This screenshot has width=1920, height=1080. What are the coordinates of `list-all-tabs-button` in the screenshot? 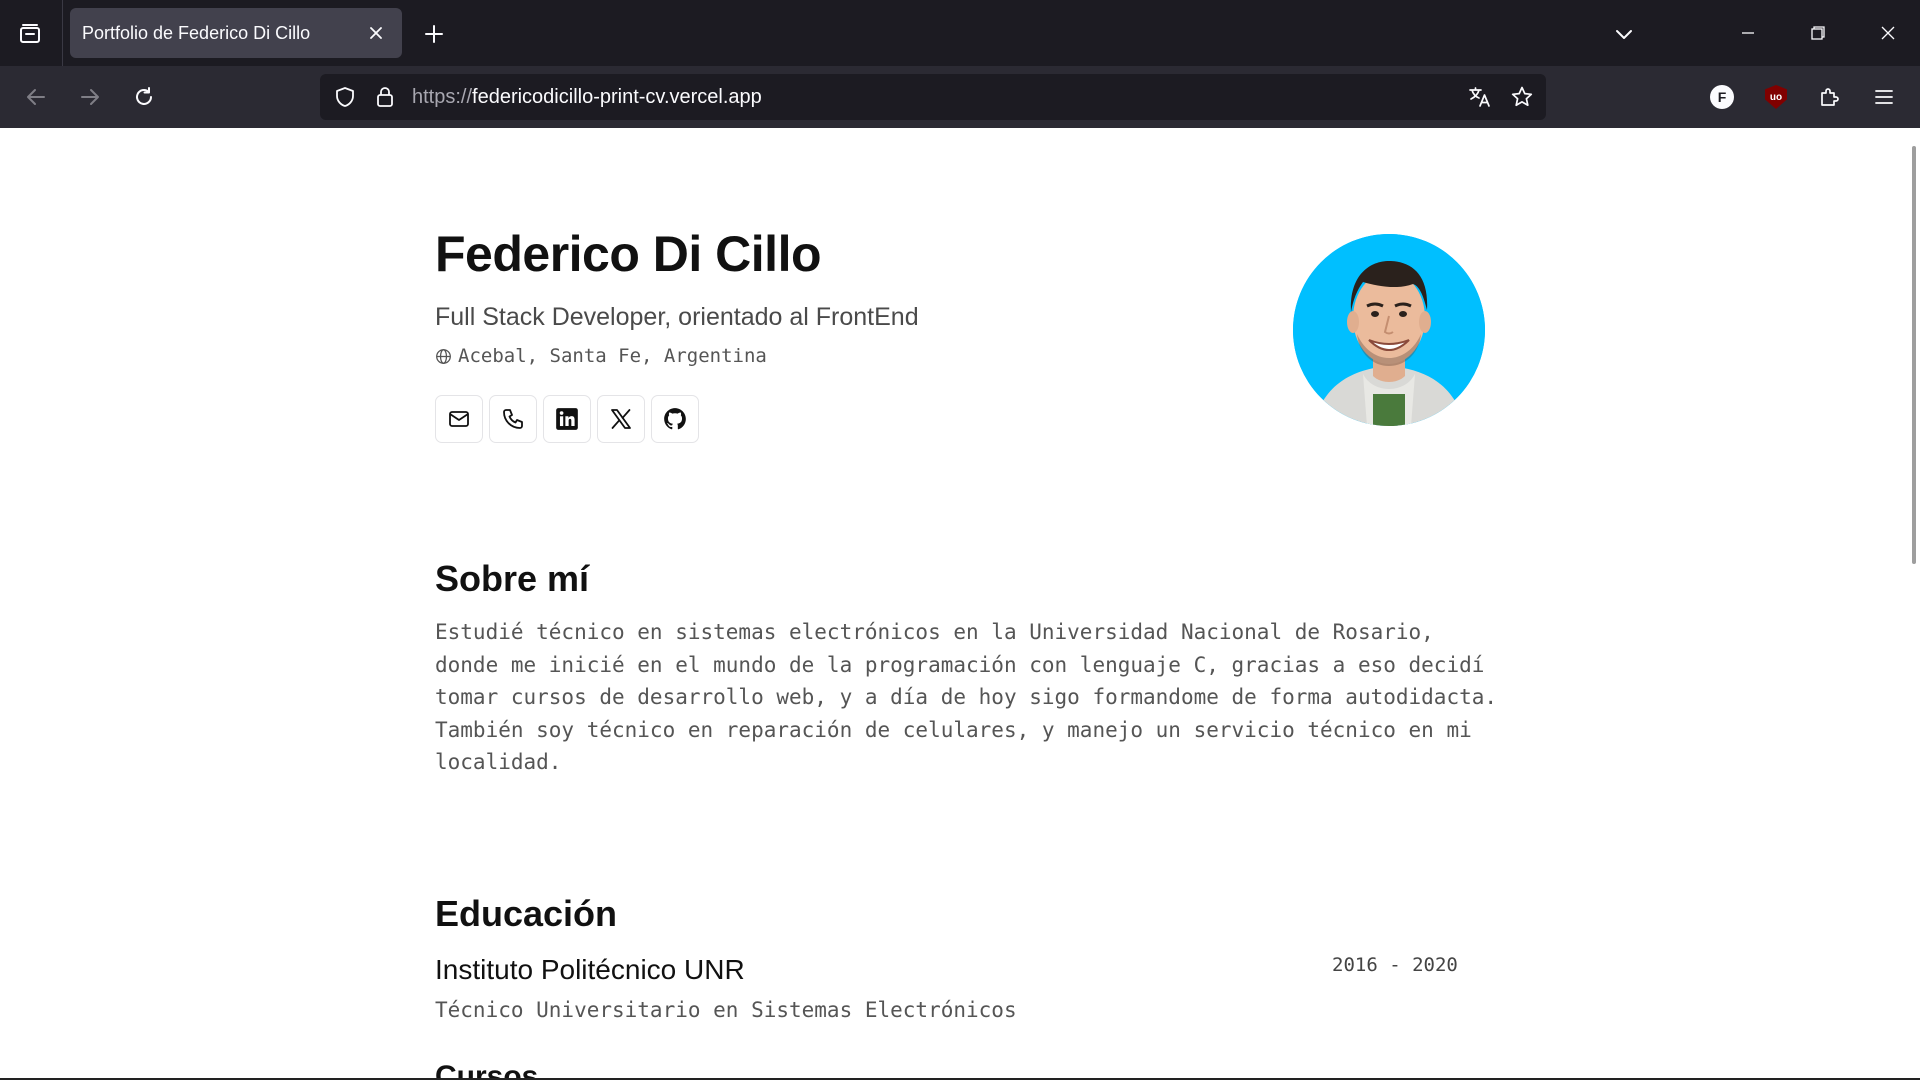 It's located at (1624, 34).